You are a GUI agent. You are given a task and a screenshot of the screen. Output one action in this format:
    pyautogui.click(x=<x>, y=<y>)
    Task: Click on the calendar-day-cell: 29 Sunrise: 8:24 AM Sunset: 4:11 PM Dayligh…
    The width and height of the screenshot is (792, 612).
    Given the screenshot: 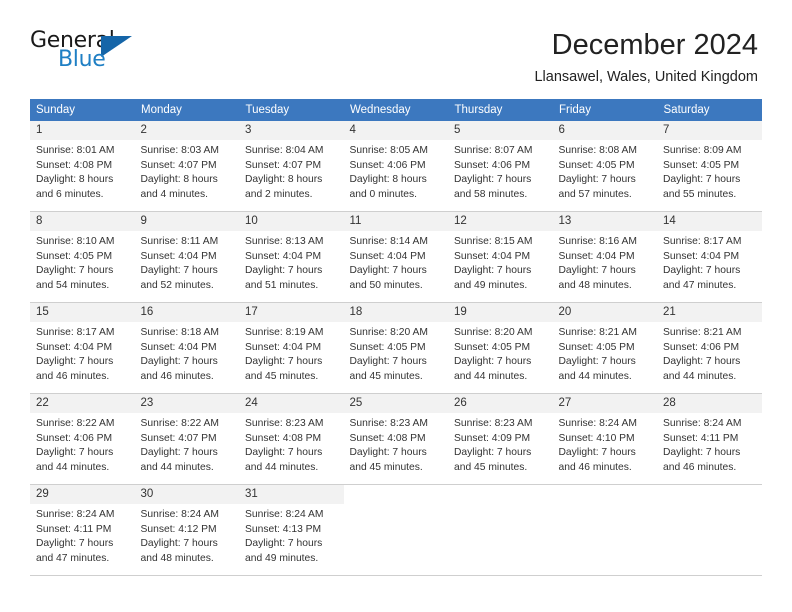 What is the action you would take?
    pyautogui.click(x=82, y=530)
    